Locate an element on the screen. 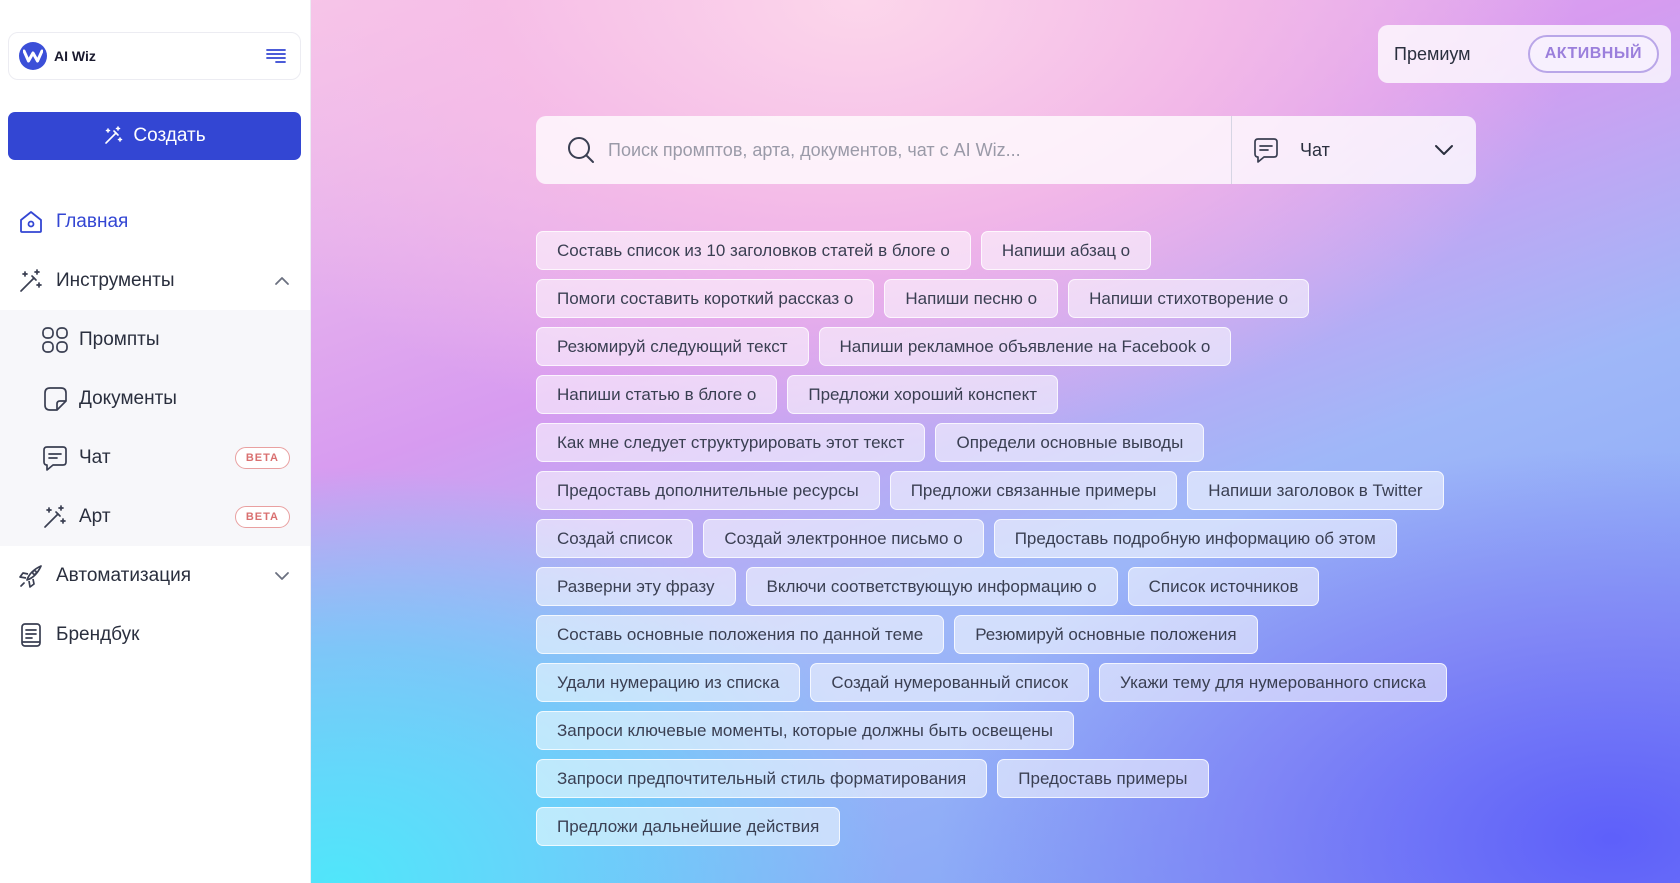 This screenshot has width=1680, height=883. home-icon is located at coordinates (31, 222).